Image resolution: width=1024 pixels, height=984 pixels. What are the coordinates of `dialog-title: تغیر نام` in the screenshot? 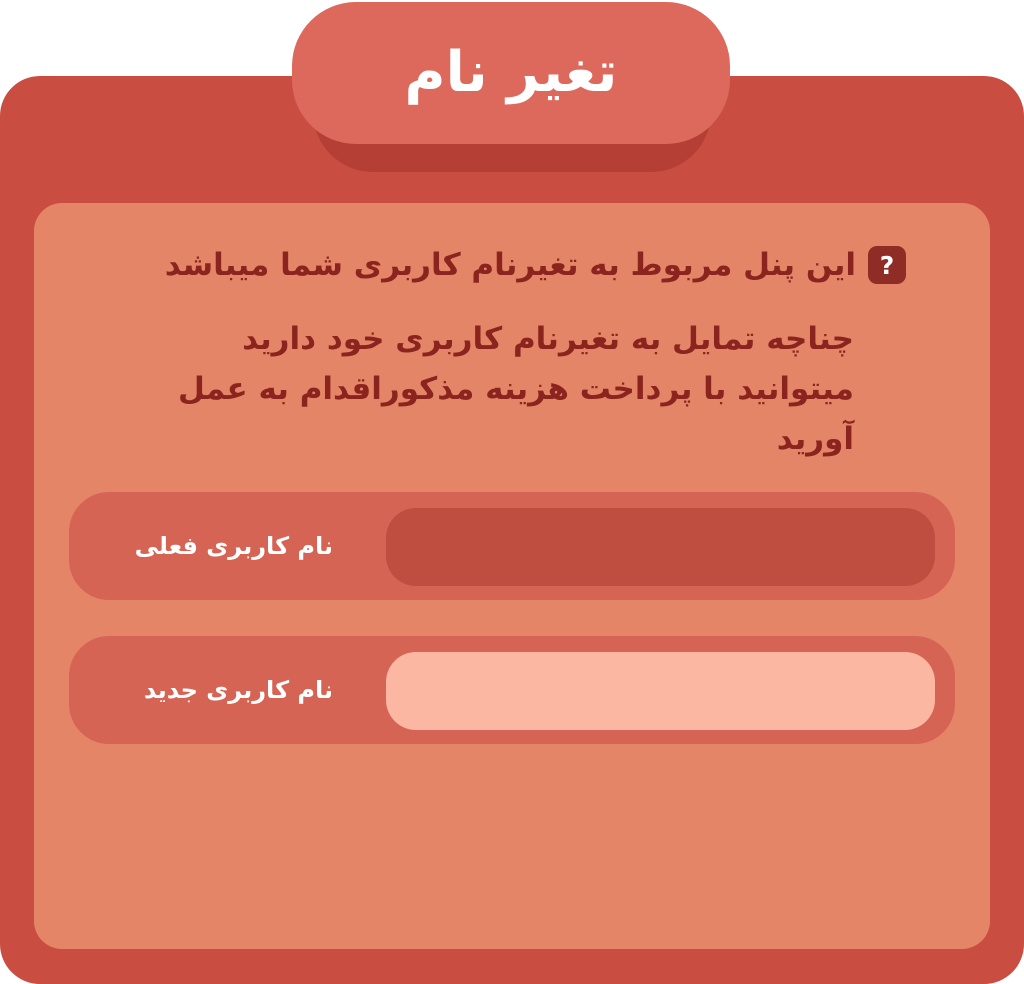 It's located at (511, 72).